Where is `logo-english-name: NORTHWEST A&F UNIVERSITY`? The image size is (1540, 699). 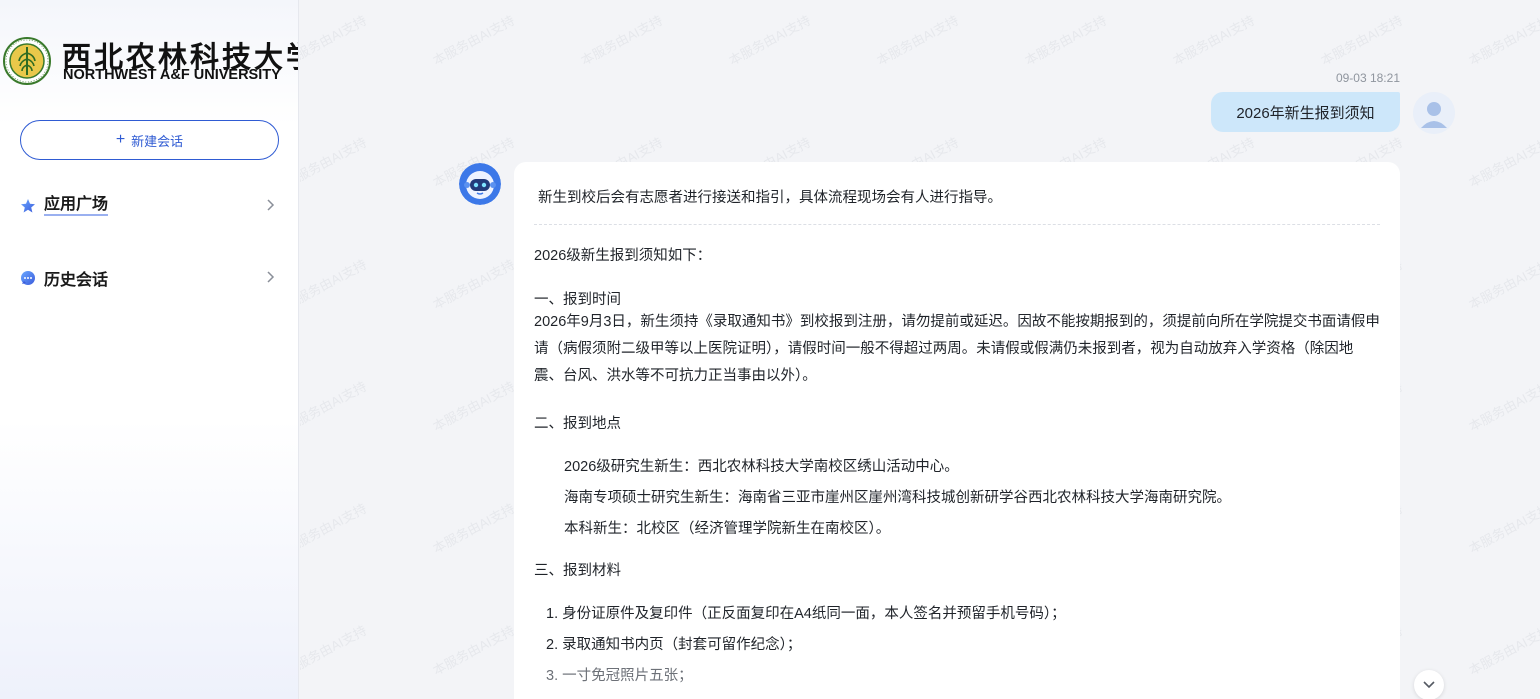
logo-english-name: NORTHWEST A&F UNIVERSITY is located at coordinates (172, 75).